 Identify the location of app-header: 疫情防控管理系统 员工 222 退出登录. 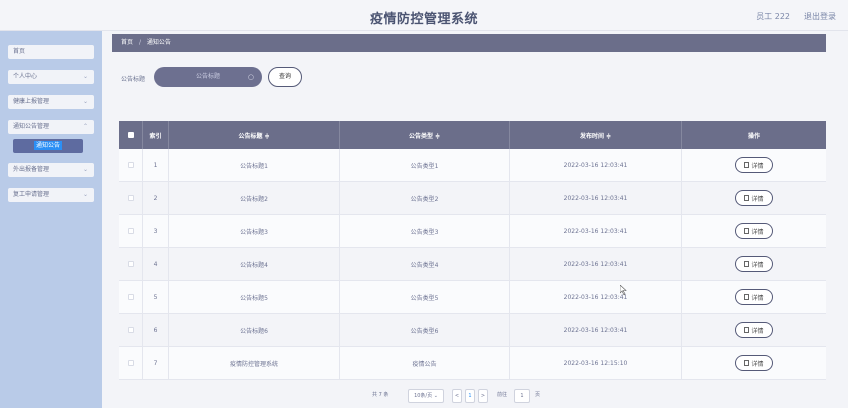
(424, 15).